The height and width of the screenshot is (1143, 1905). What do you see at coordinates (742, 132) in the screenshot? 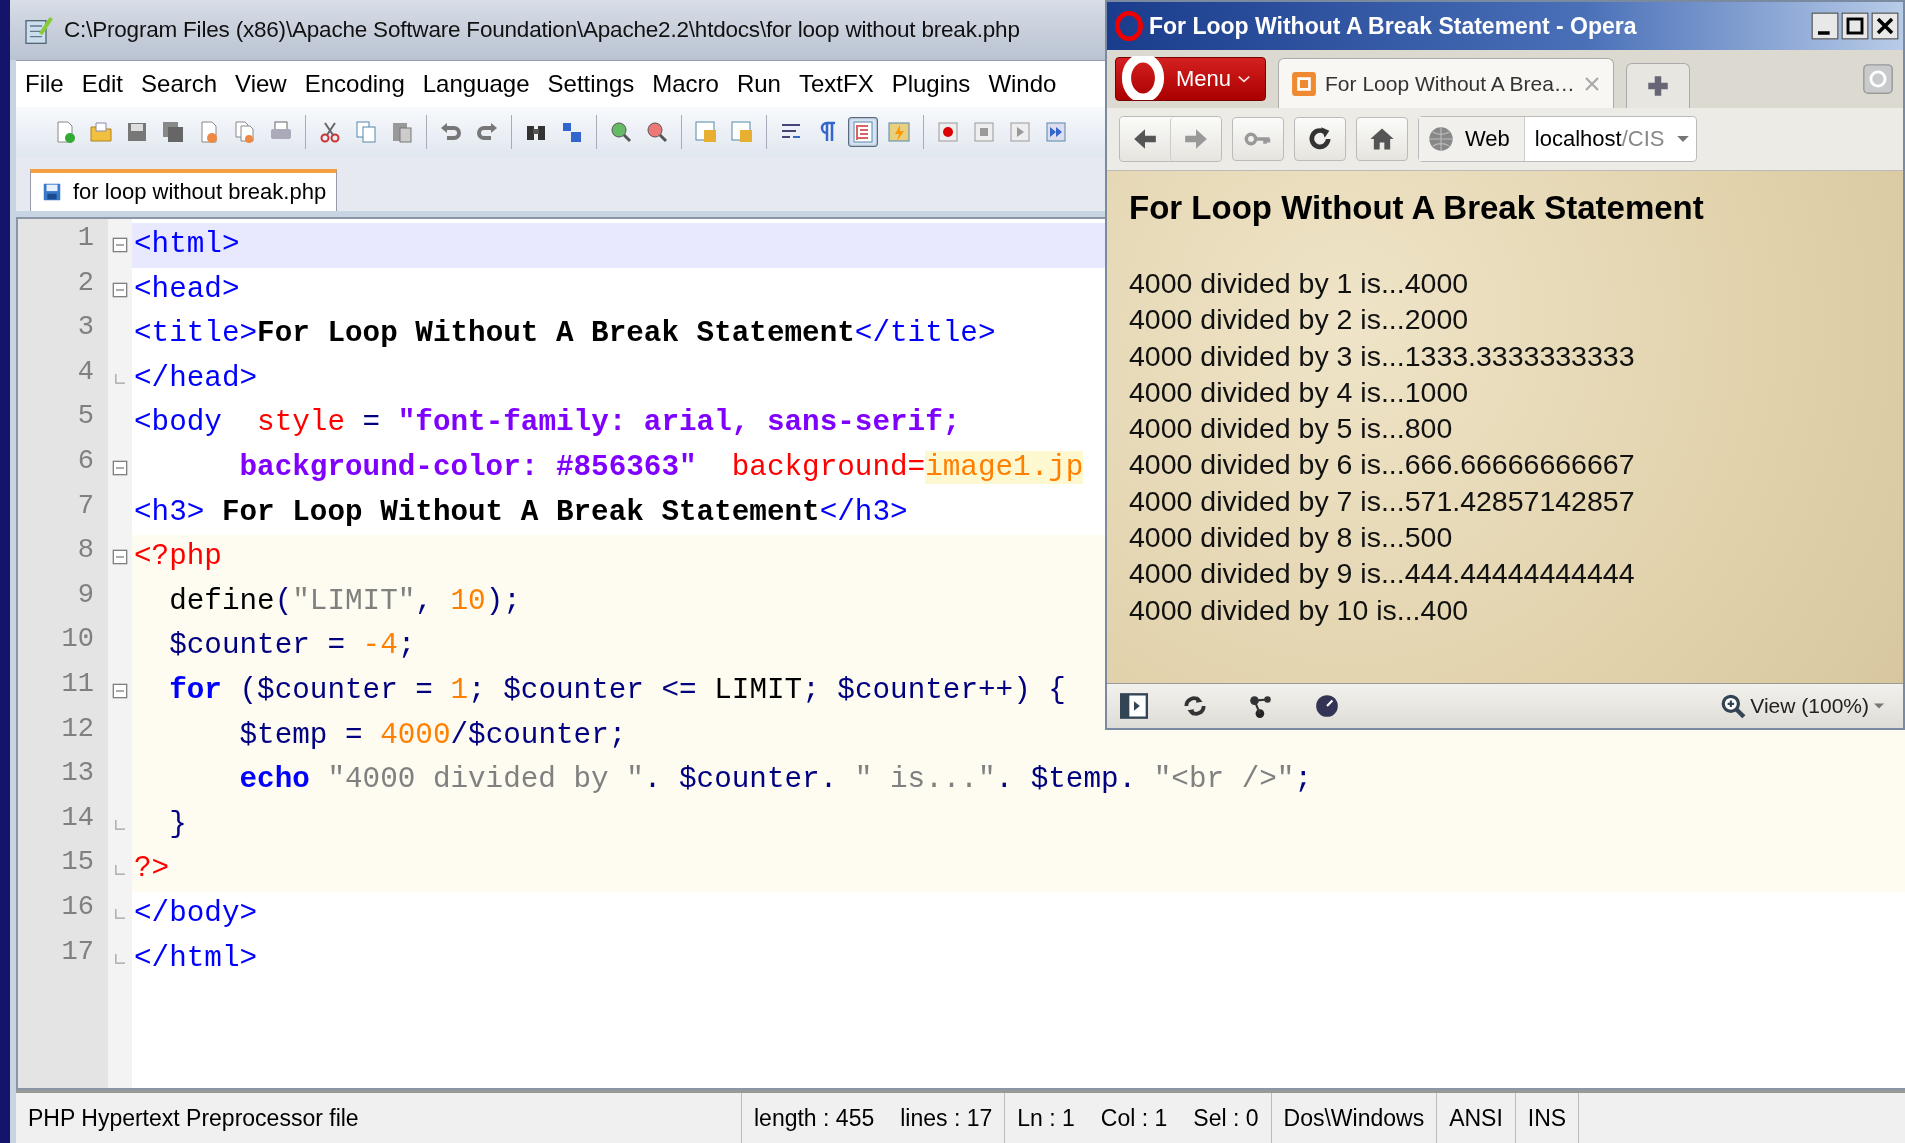
I see `sync-horizontal-icon` at bounding box center [742, 132].